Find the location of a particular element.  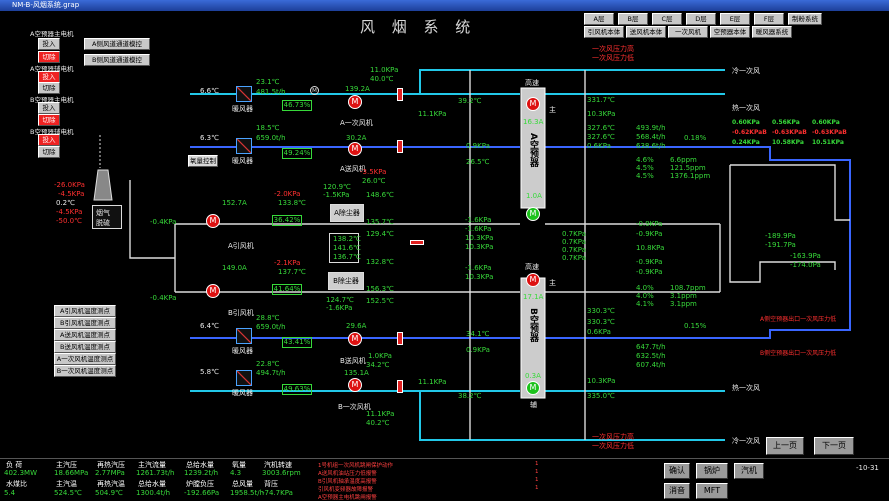

status-value-2: 524.5℃ is located at coordinates (68, 493).